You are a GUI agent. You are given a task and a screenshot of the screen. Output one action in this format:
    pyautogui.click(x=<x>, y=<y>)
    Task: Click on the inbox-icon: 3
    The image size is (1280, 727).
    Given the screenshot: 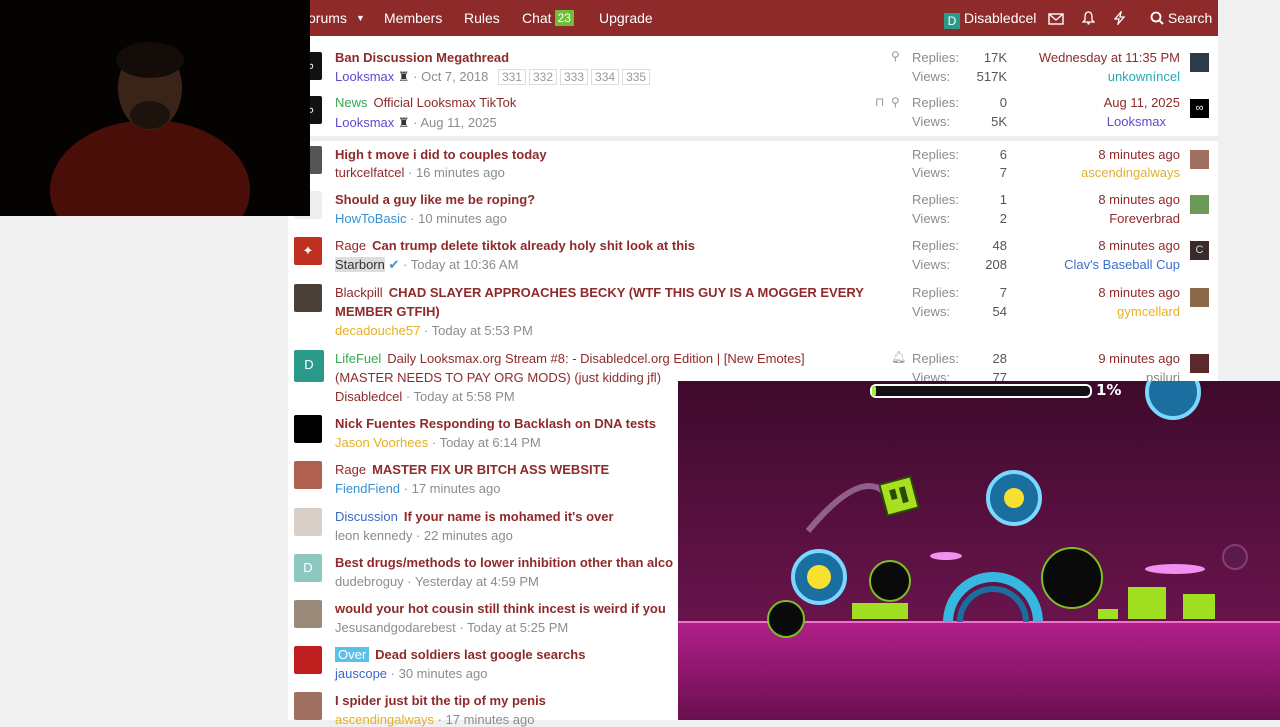 What is the action you would take?
    pyautogui.click(x=1056, y=18)
    